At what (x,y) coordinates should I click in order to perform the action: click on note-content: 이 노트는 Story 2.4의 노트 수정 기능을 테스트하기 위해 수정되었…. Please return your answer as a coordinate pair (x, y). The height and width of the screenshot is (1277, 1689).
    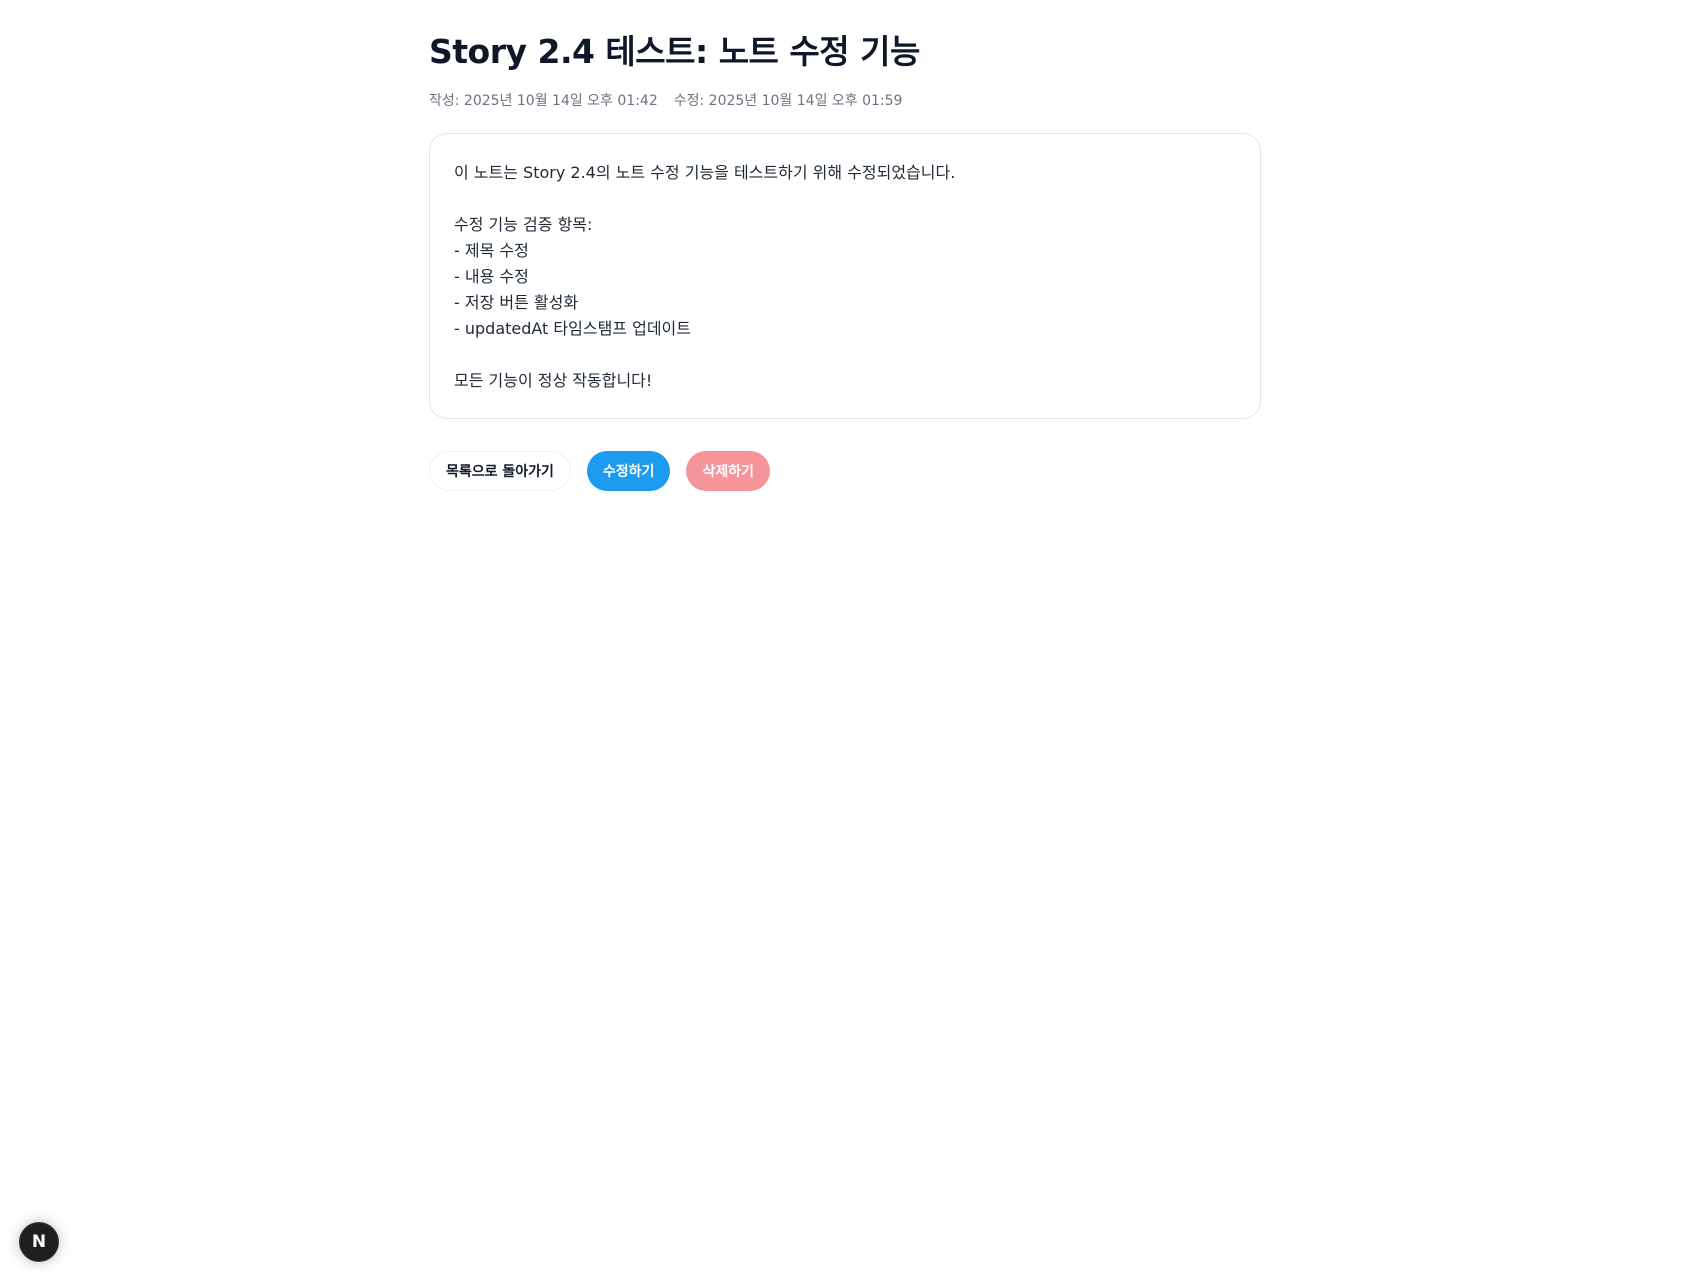
    Looking at the image, I should click on (705, 276).